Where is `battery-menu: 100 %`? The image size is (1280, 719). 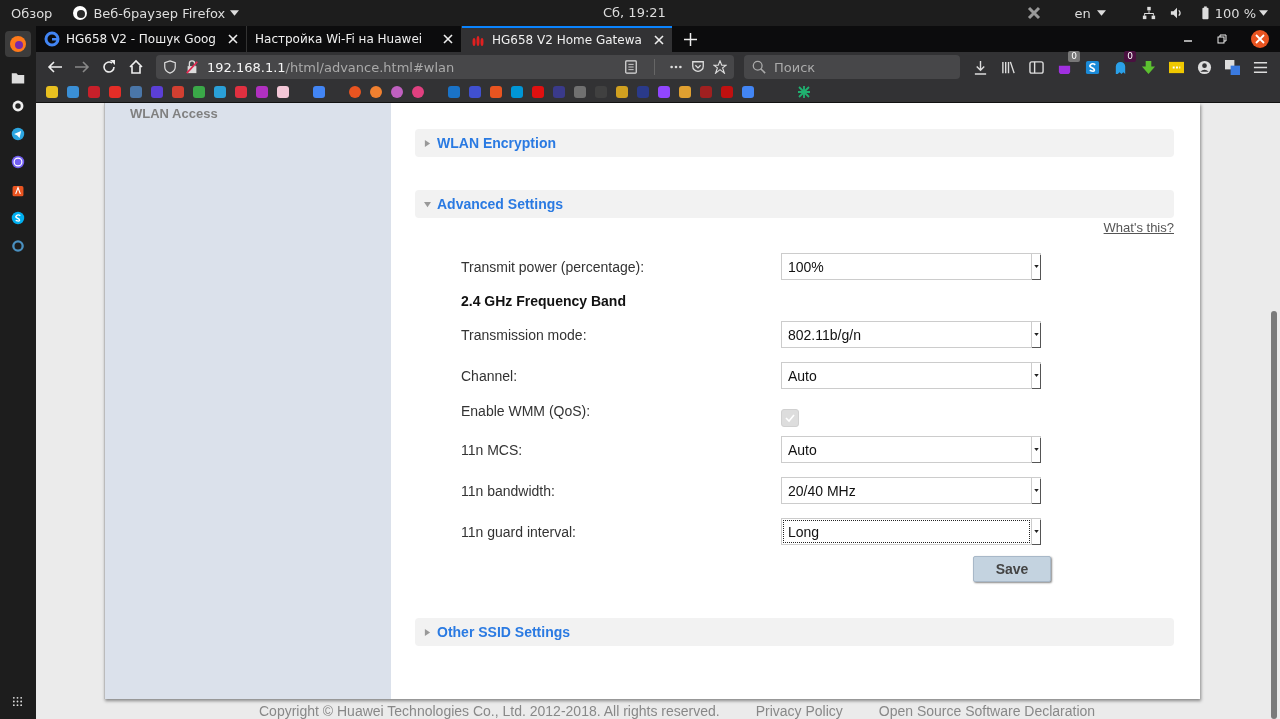
battery-menu: 100 % is located at coordinates (1232, 13).